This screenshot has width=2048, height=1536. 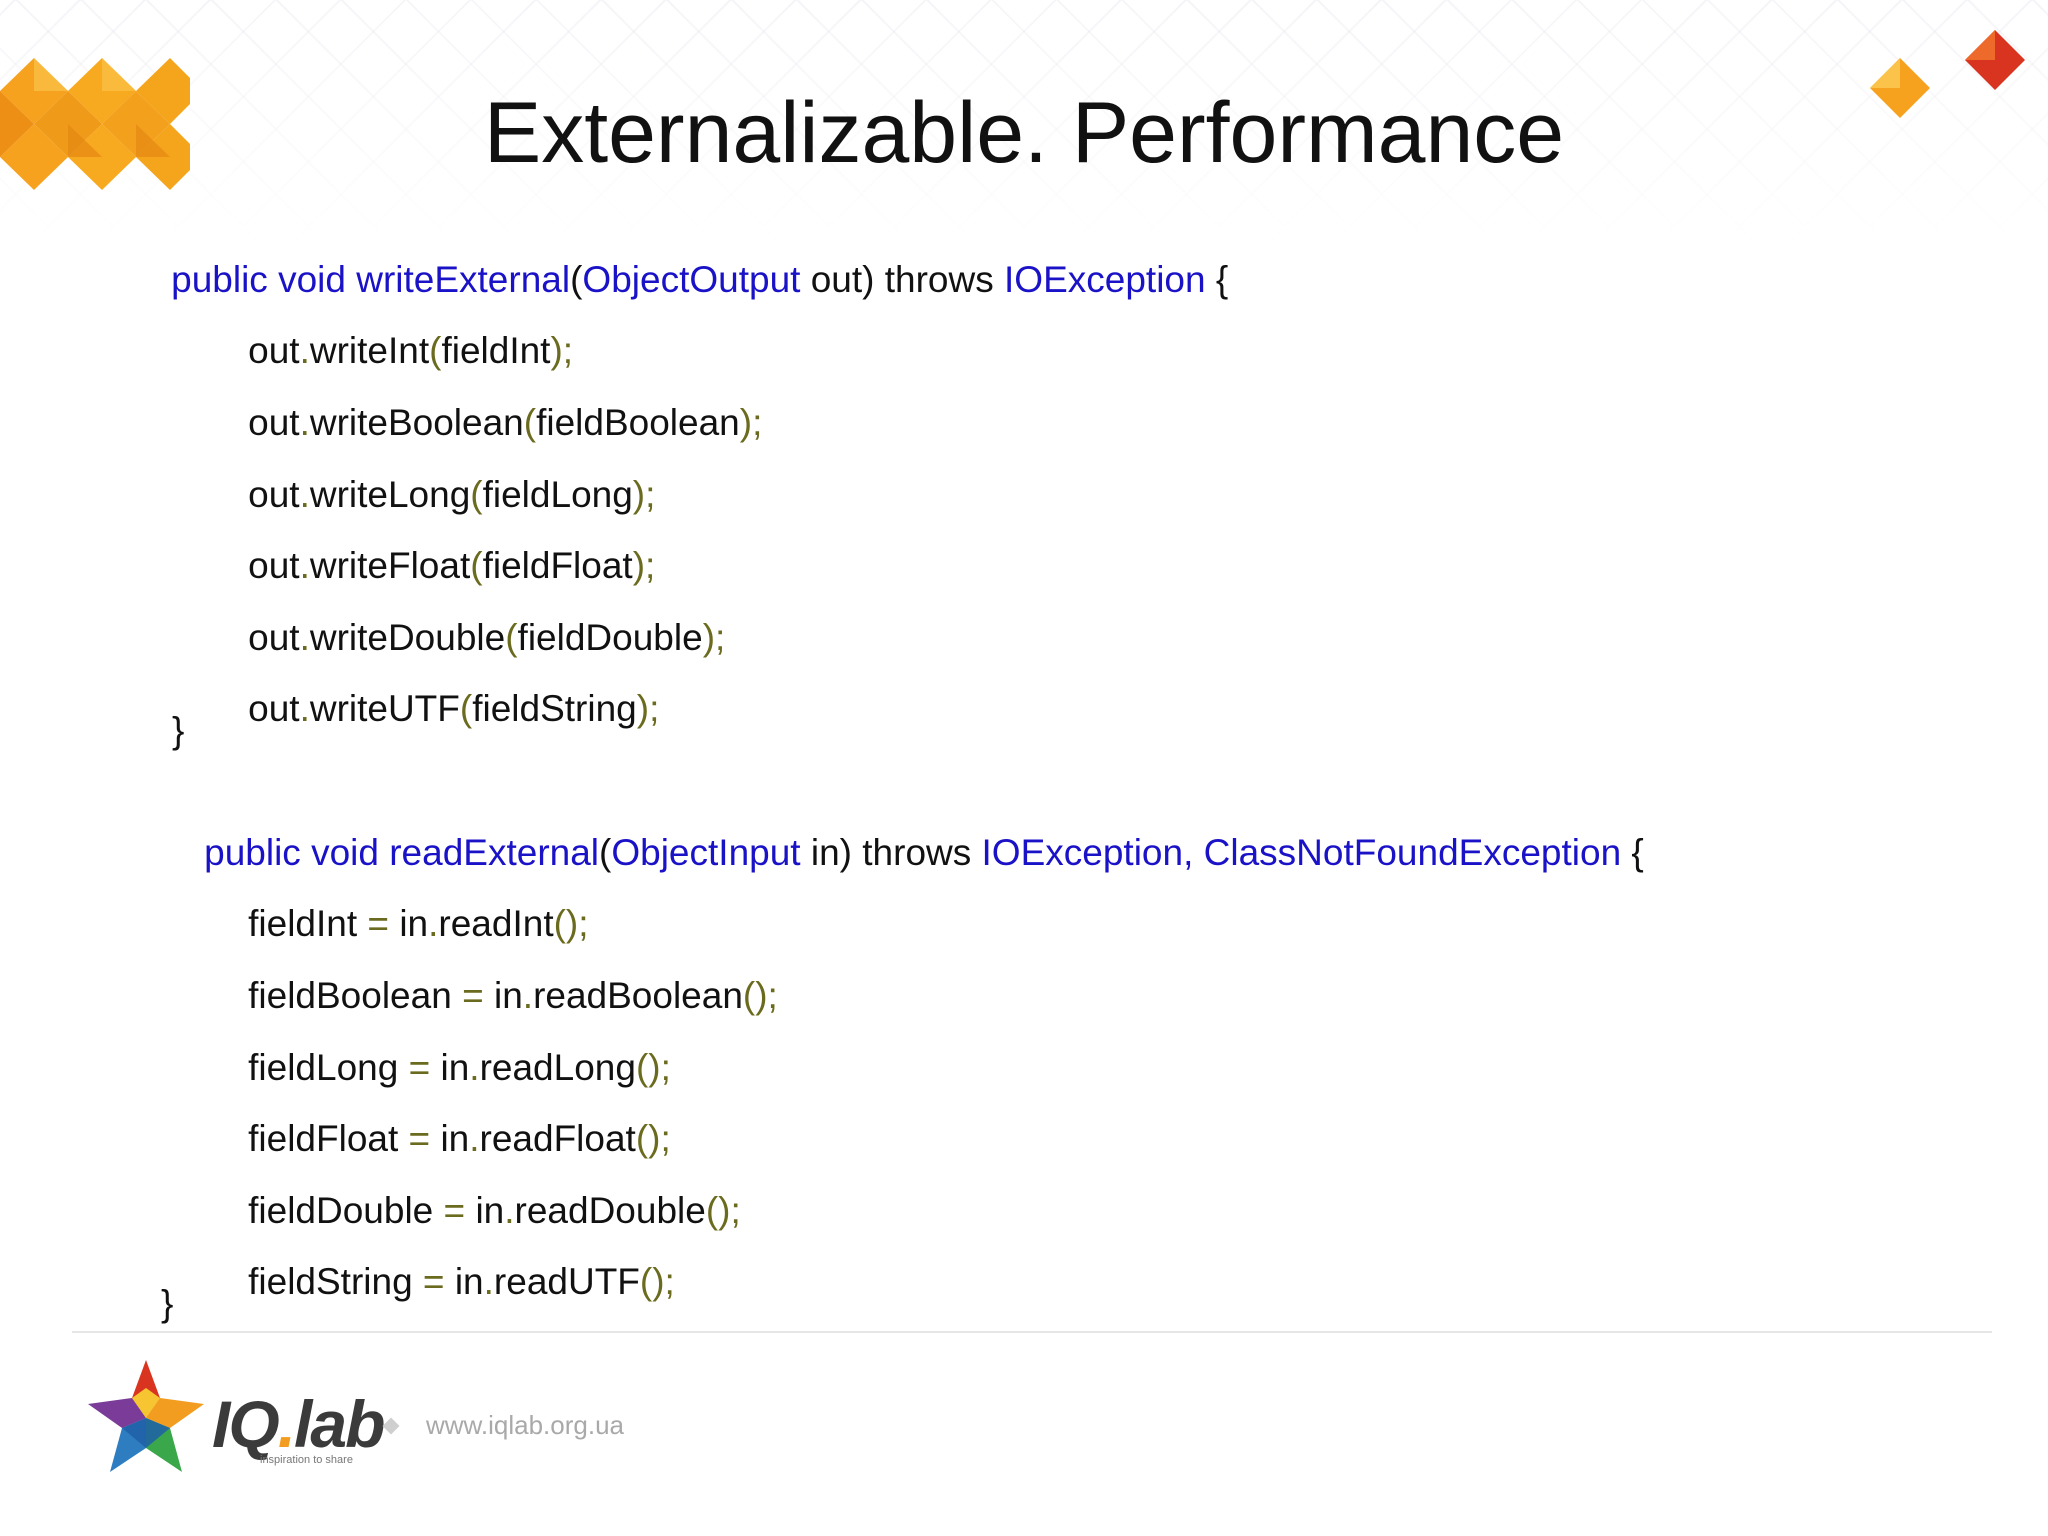 What do you see at coordinates (330, 1281) in the screenshot?
I see `code-field: fieldString` at bounding box center [330, 1281].